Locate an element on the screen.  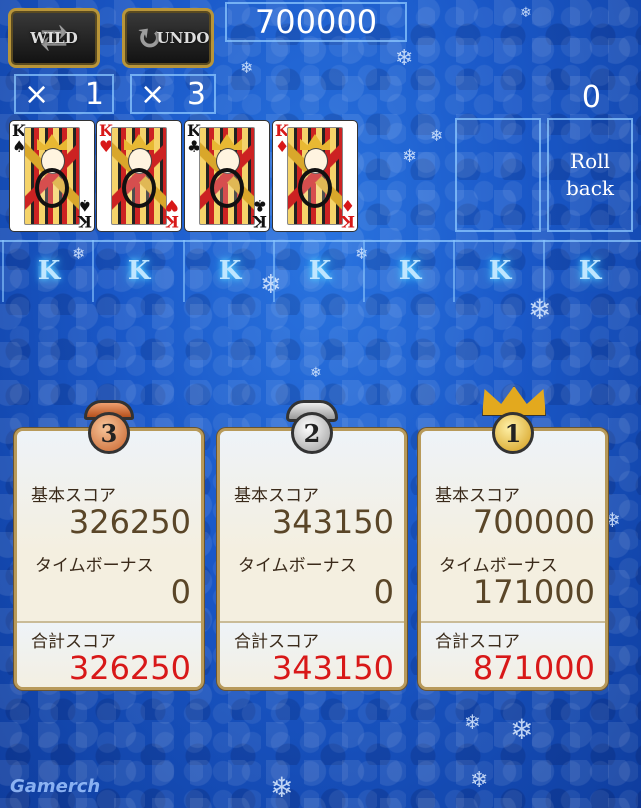
card-suit-icon: ♠ is located at coordinates (84, 205).